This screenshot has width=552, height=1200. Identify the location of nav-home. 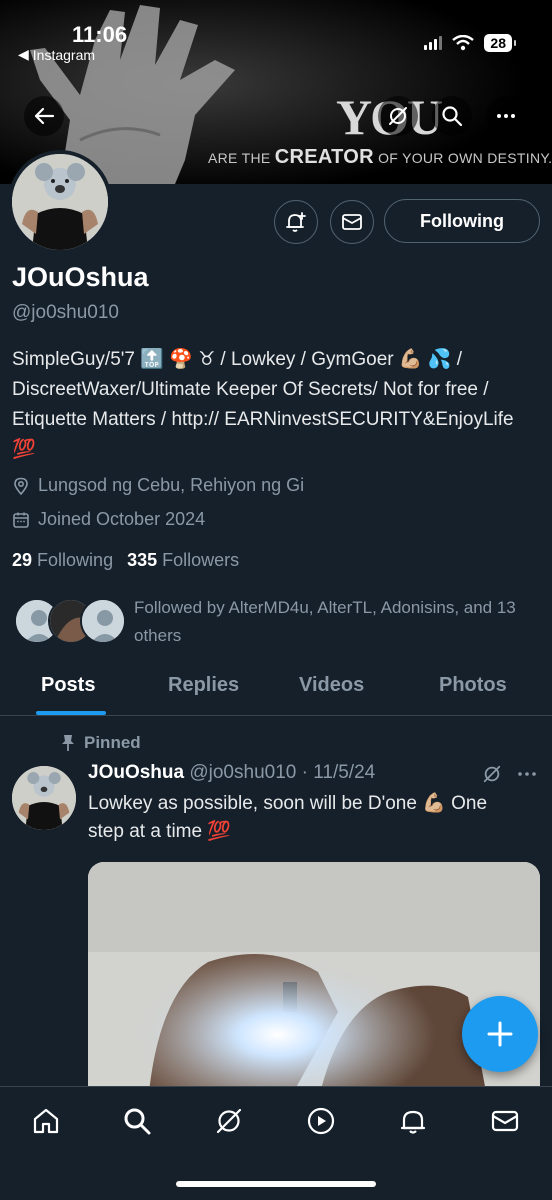
(46, 1121).